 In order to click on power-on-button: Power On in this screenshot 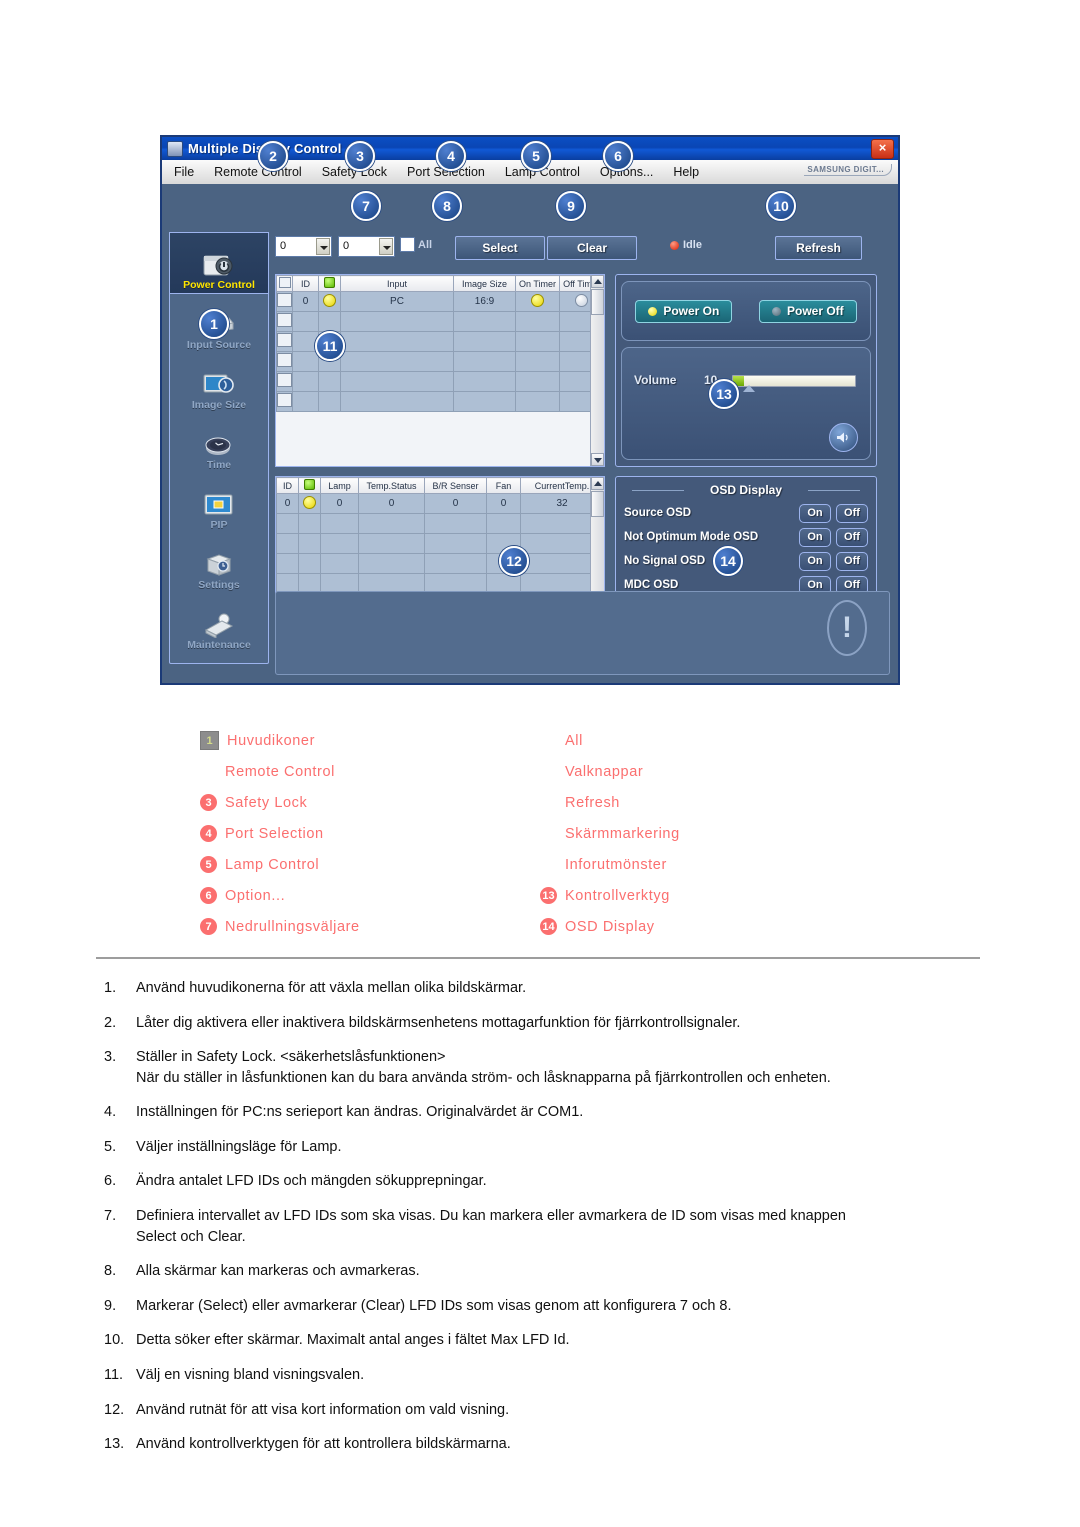, I will do `click(684, 311)`.